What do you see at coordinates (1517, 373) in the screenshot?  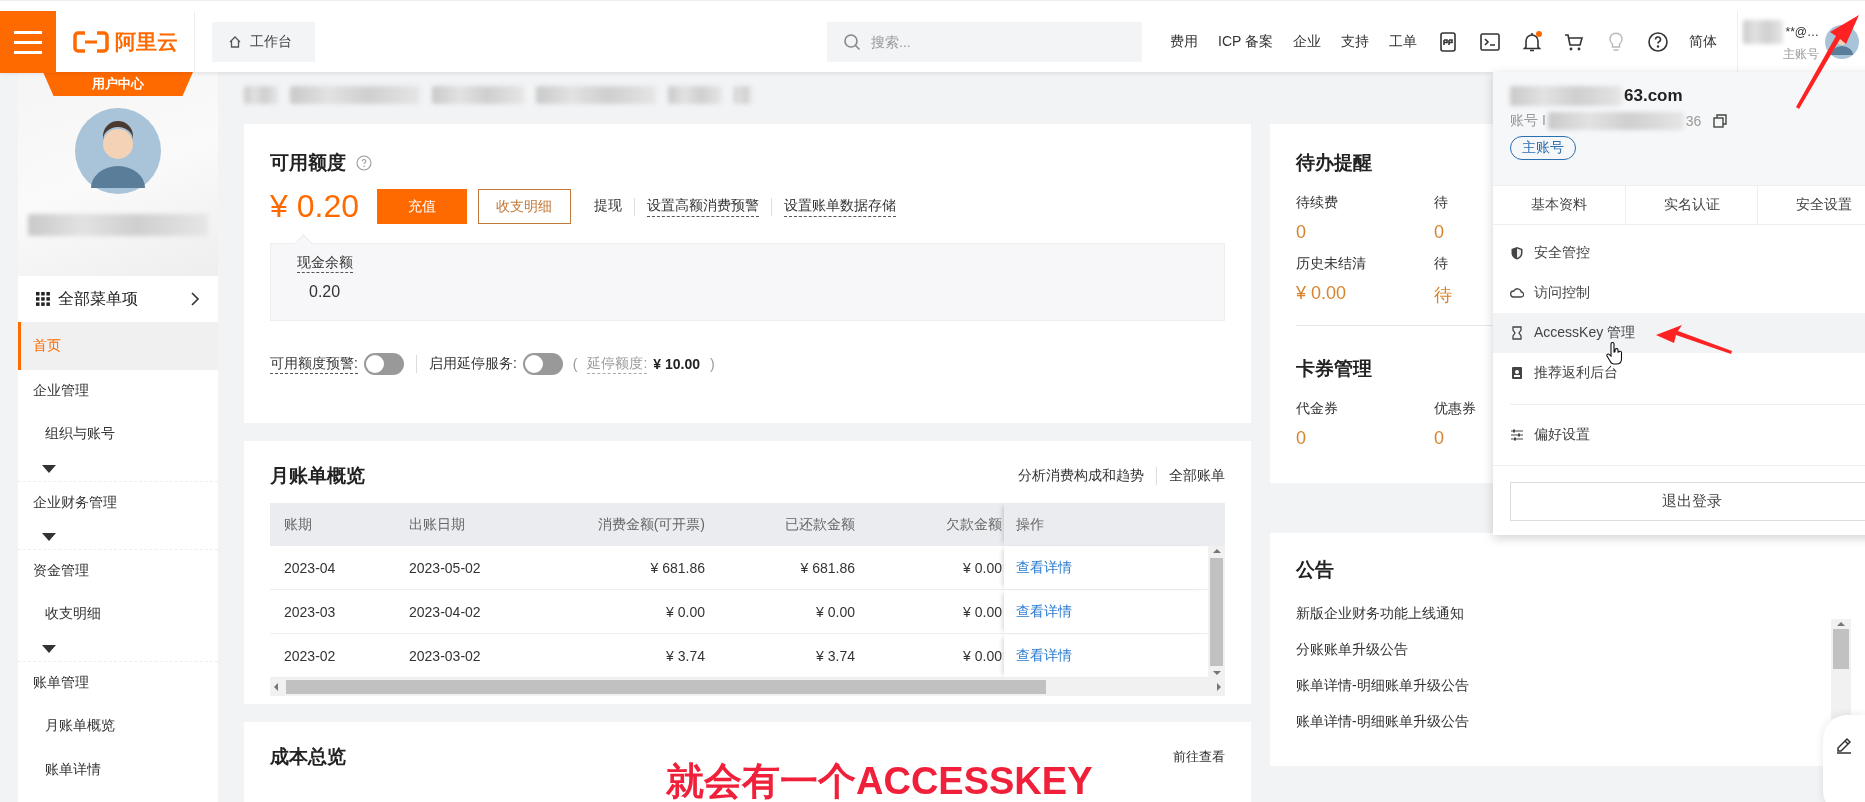 I see `badge-icon` at bounding box center [1517, 373].